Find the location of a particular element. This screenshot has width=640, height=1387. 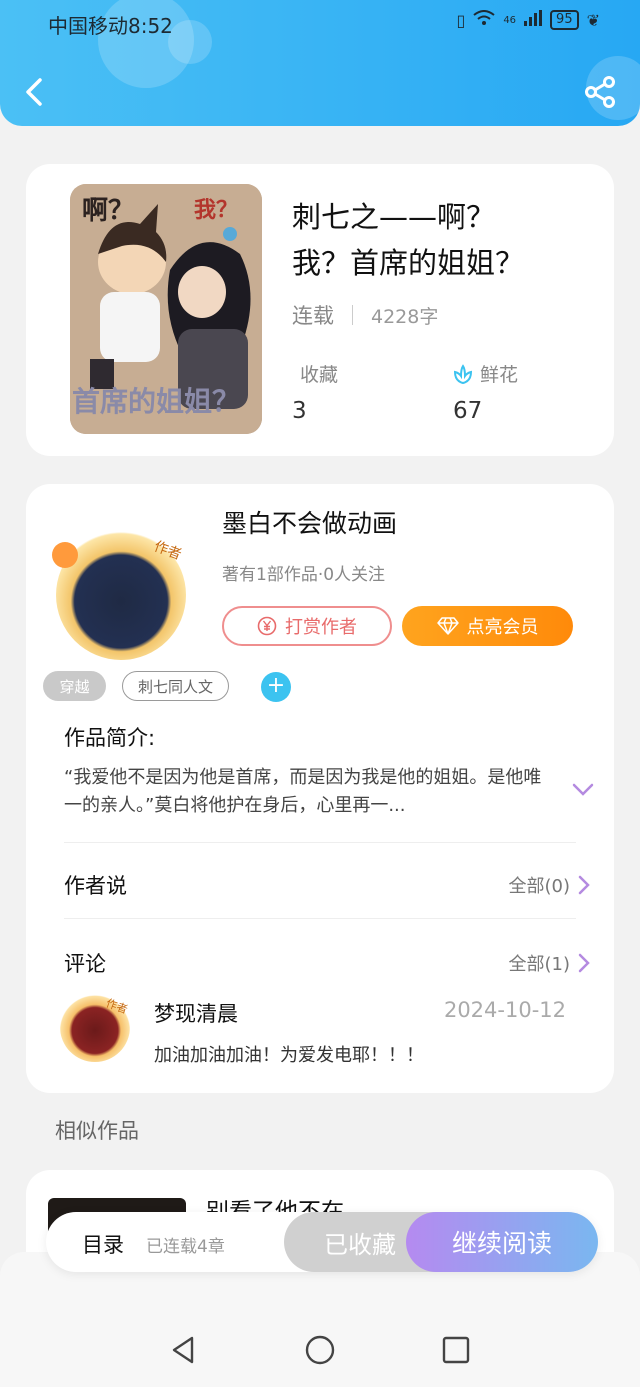

author-says-label: 作者说 is located at coordinates (95, 886).